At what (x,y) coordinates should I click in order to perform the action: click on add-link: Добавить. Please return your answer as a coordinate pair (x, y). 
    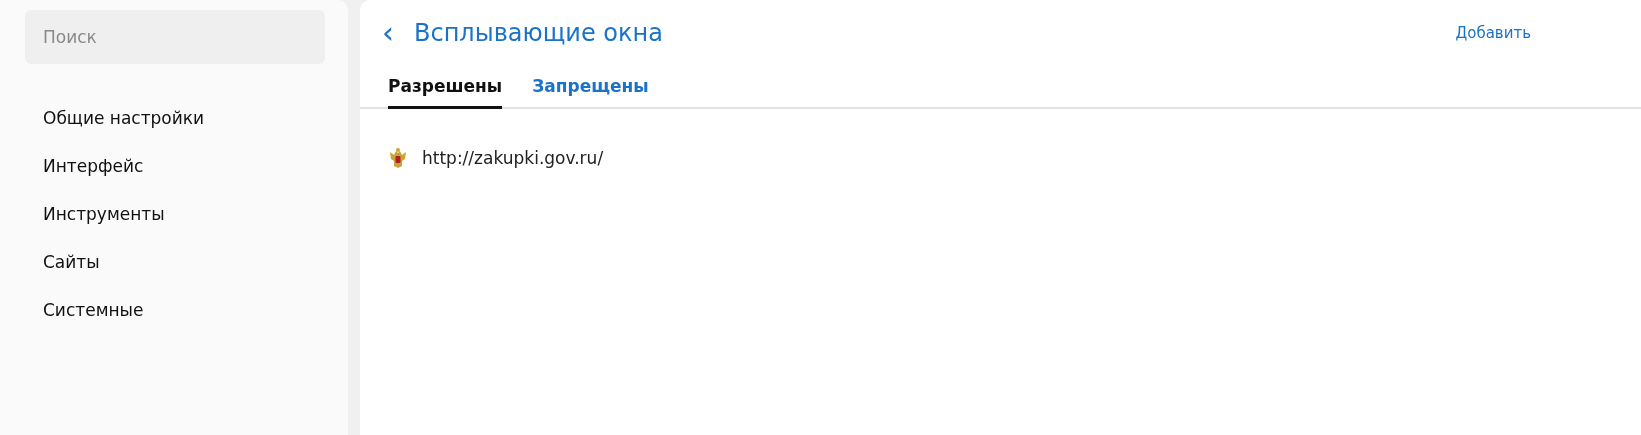
    Looking at the image, I should click on (1493, 33).